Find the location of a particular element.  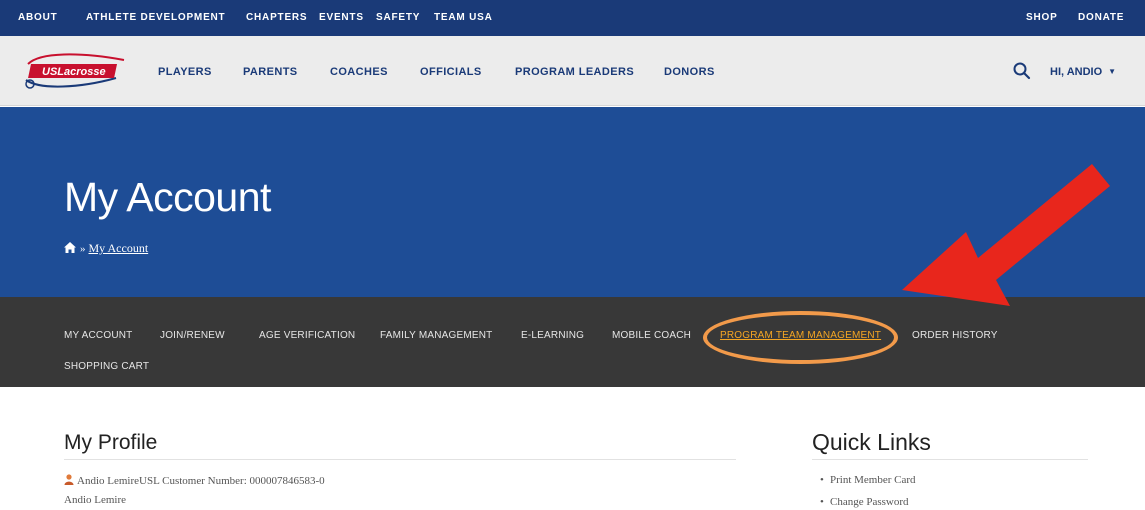

uslacrosse-logo: USLacrosse is located at coordinates (75, 71).